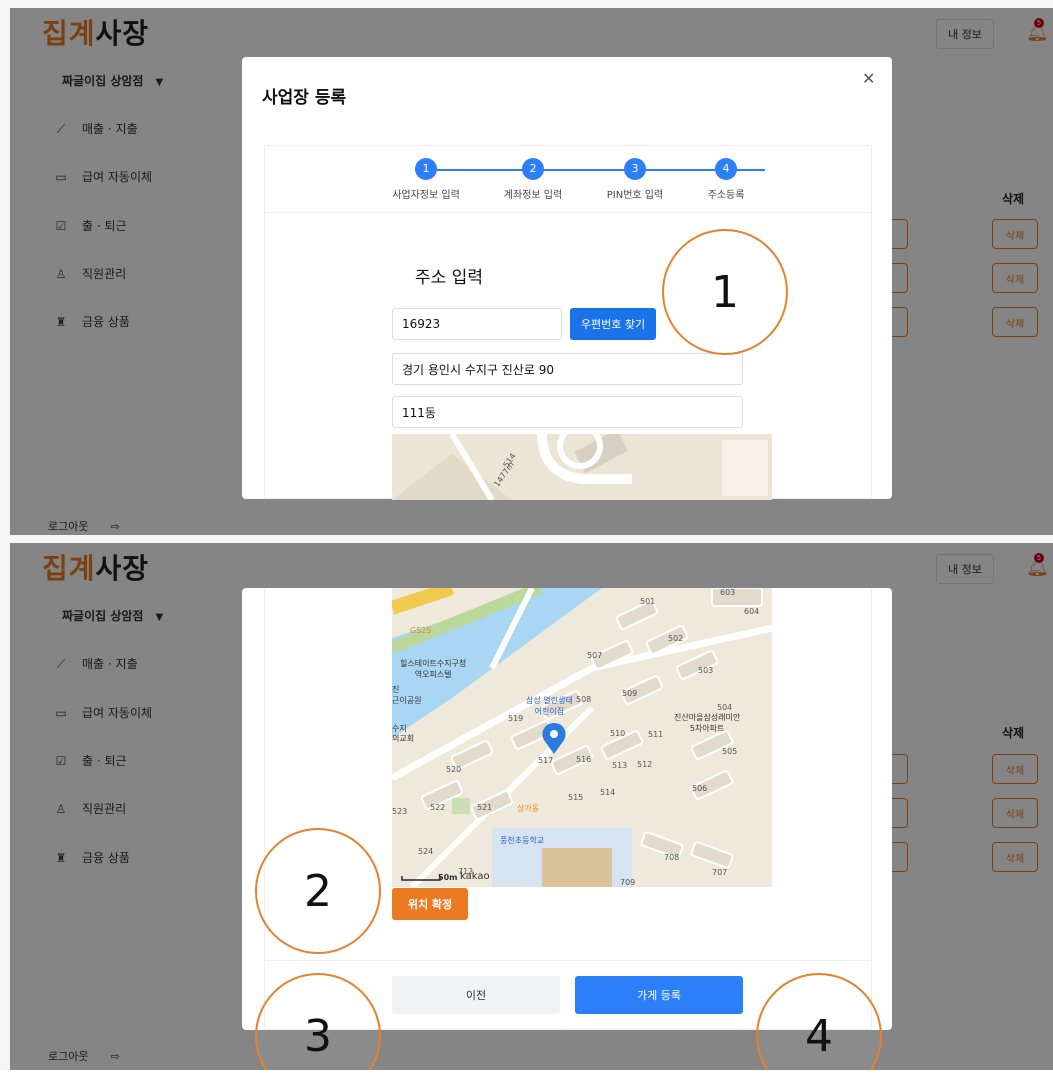 The width and height of the screenshot is (1053, 1091). Describe the element at coordinates (868, 78) in the screenshot. I see `close-icon: ✕` at that location.